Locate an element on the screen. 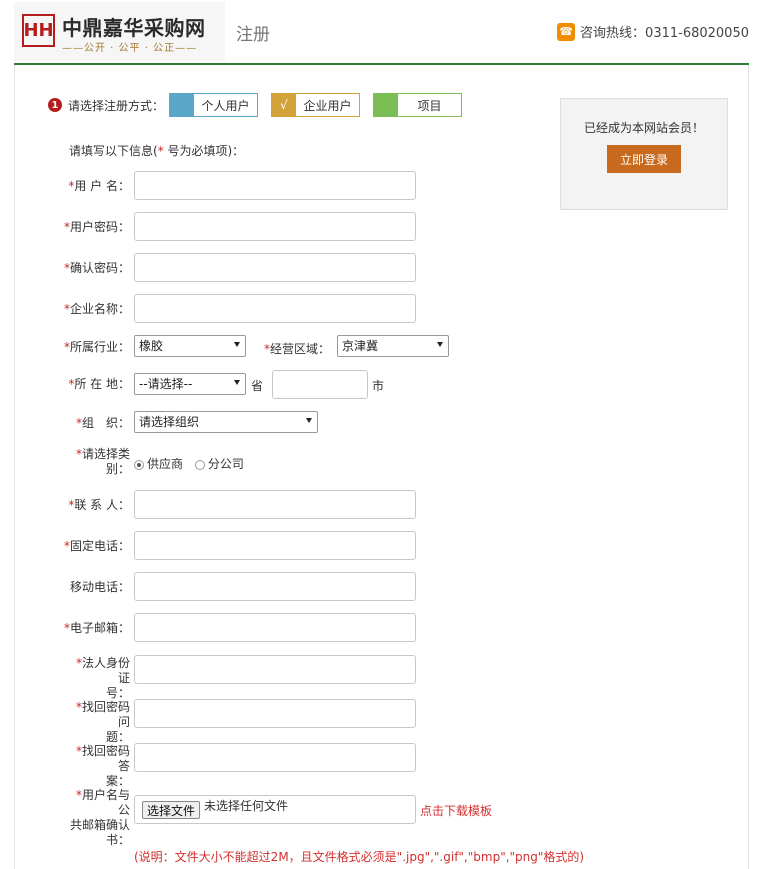 The width and height of the screenshot is (761, 869). phone-input is located at coordinates (275, 545).